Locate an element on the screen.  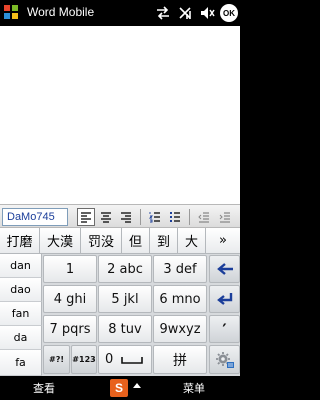
key-3: 3 def is located at coordinates (180, 269).